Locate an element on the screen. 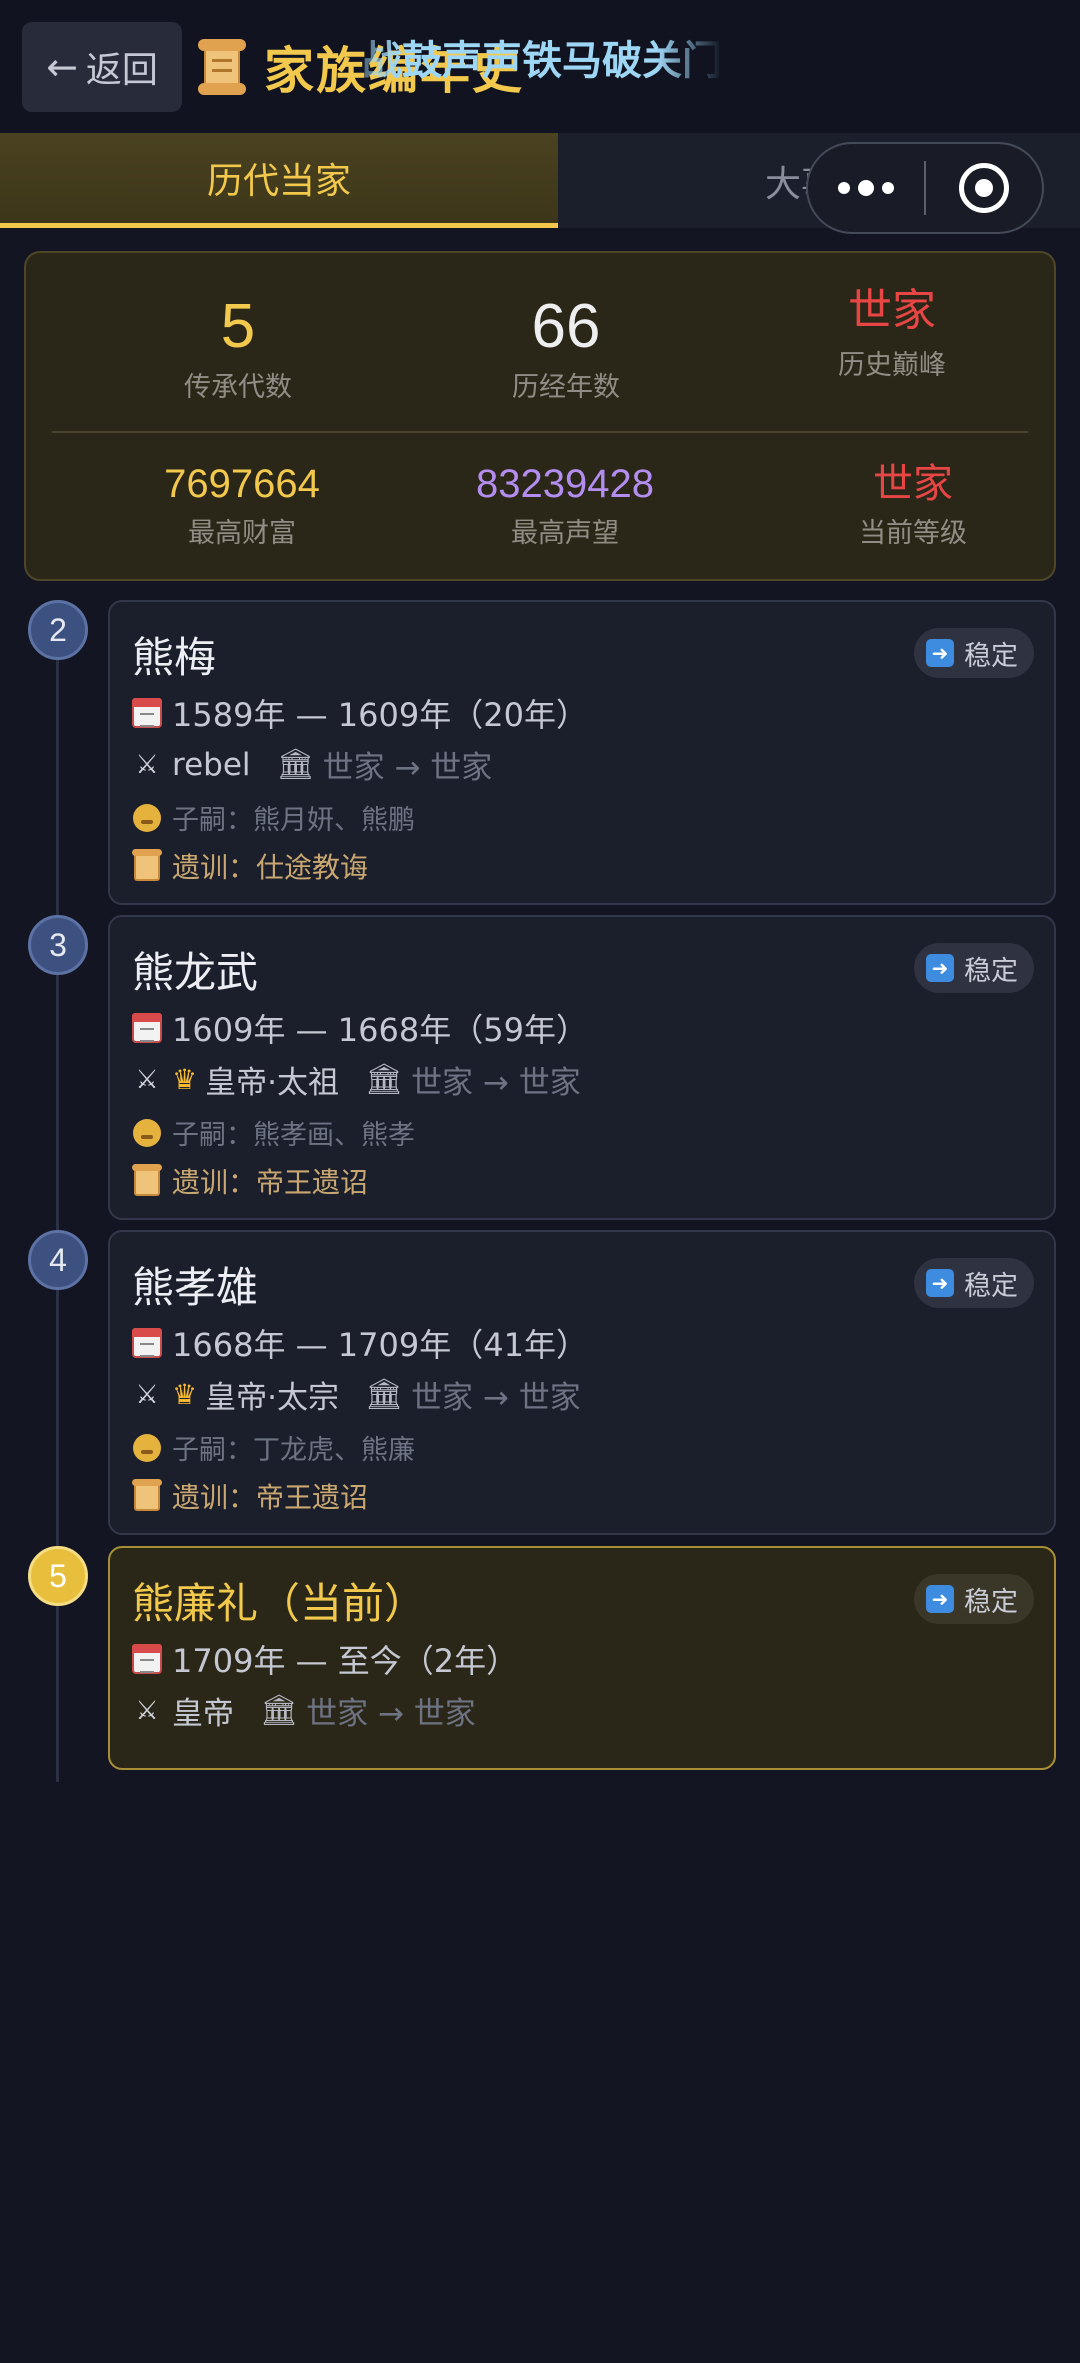  heirs-row: 子嗣：丁龙虎、熊廉 is located at coordinates (272, 1447).